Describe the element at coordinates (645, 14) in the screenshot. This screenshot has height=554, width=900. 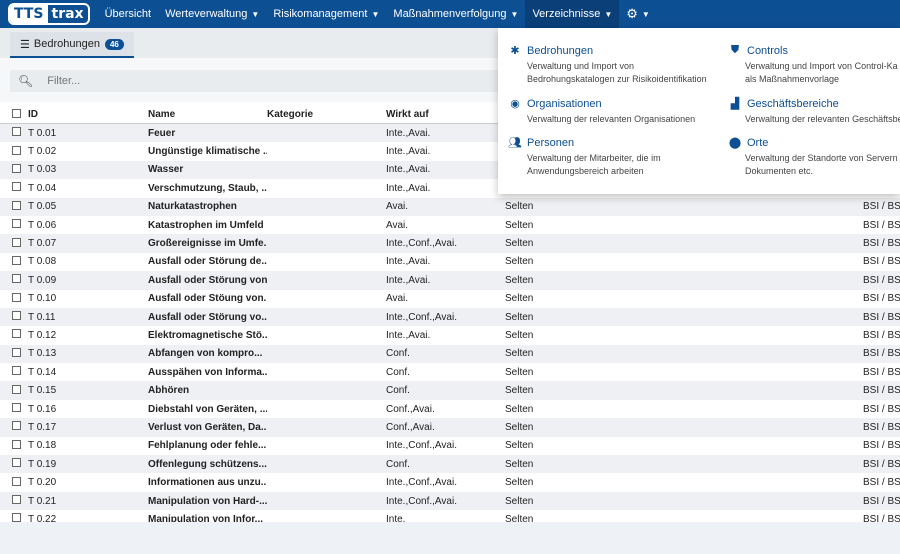
I see `chevron-down-icon: ▼` at that location.